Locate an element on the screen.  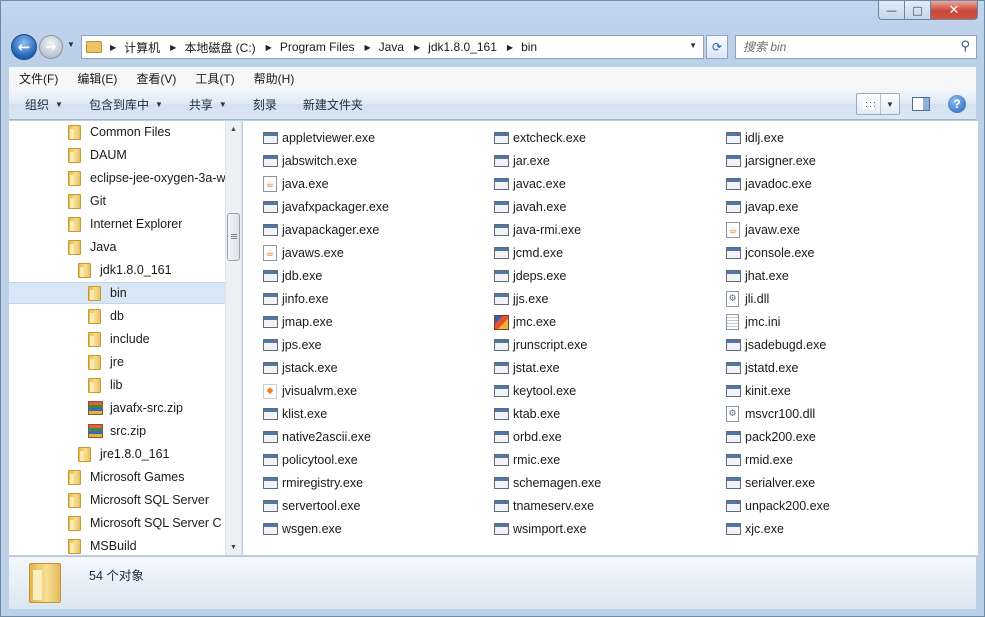
tree-item: jre is located at coordinates (117, 362).